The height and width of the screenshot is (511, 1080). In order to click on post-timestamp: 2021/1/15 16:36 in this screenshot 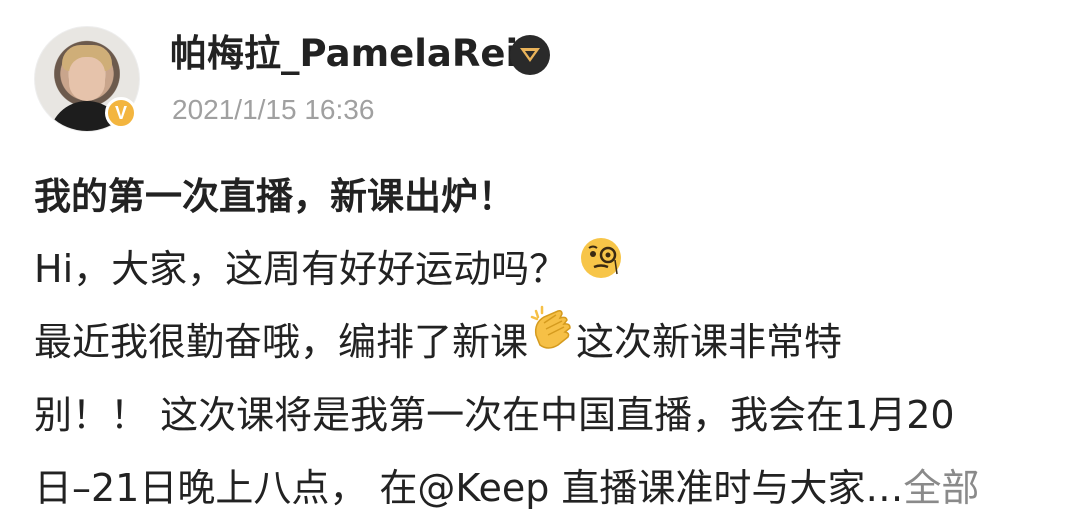, I will do `click(273, 109)`.